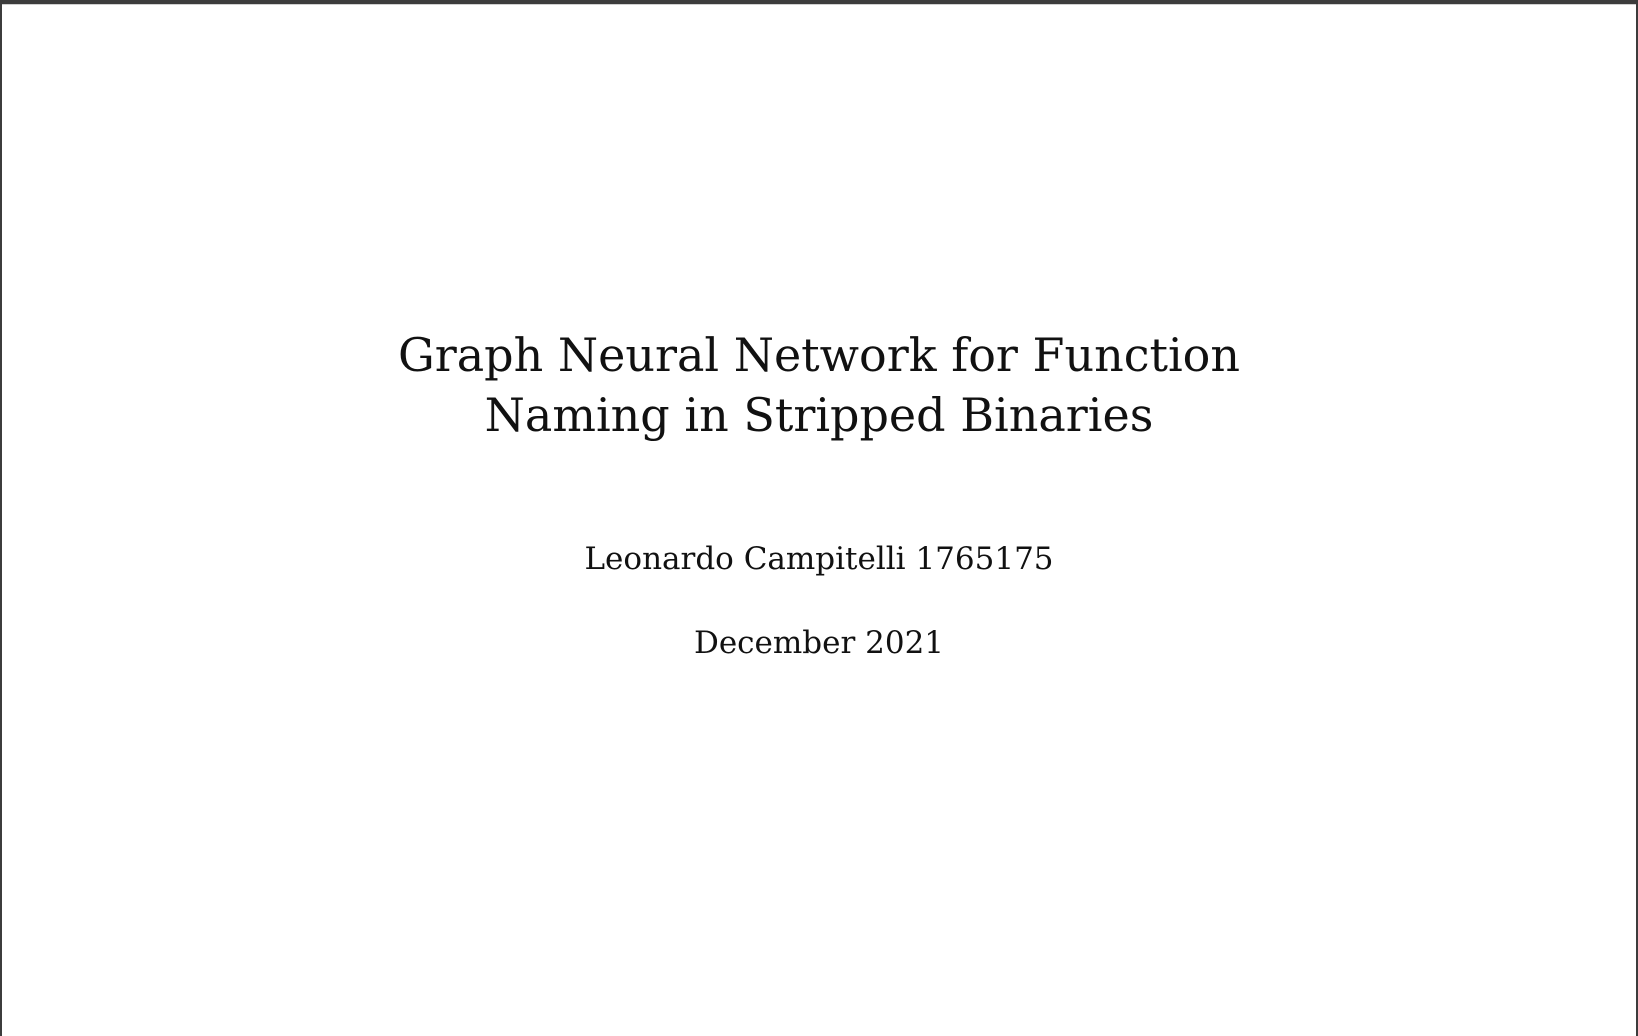 The image size is (1638, 1036). What do you see at coordinates (819, 415) in the screenshot?
I see `title-line-2: Naming in Stripped Binaries` at bounding box center [819, 415].